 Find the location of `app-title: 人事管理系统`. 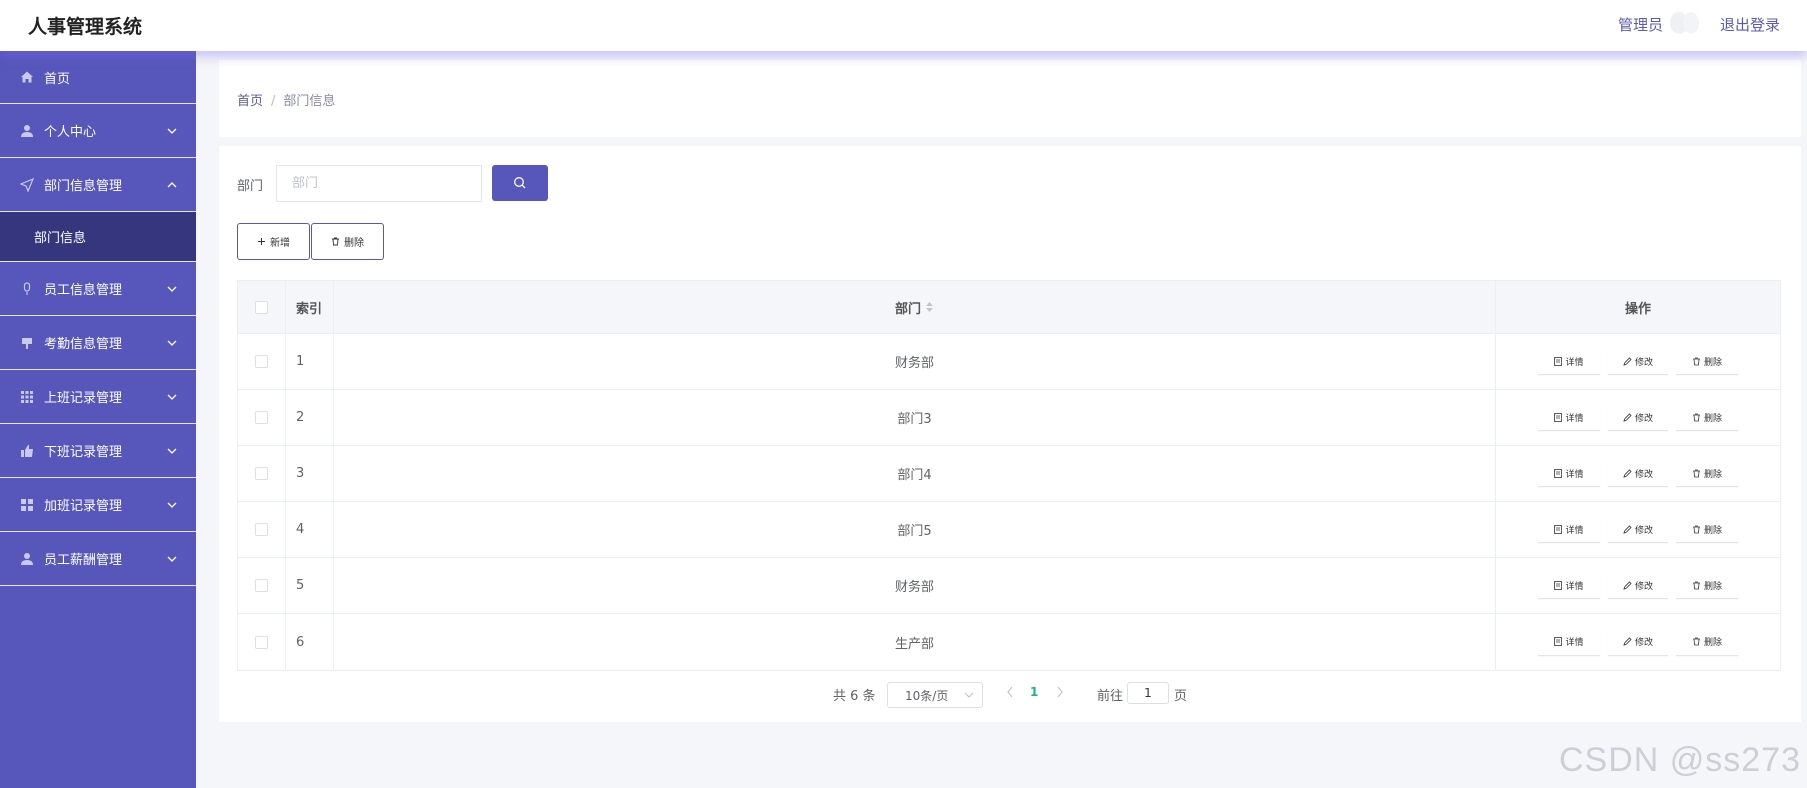

app-title: 人事管理系统 is located at coordinates (85, 27).